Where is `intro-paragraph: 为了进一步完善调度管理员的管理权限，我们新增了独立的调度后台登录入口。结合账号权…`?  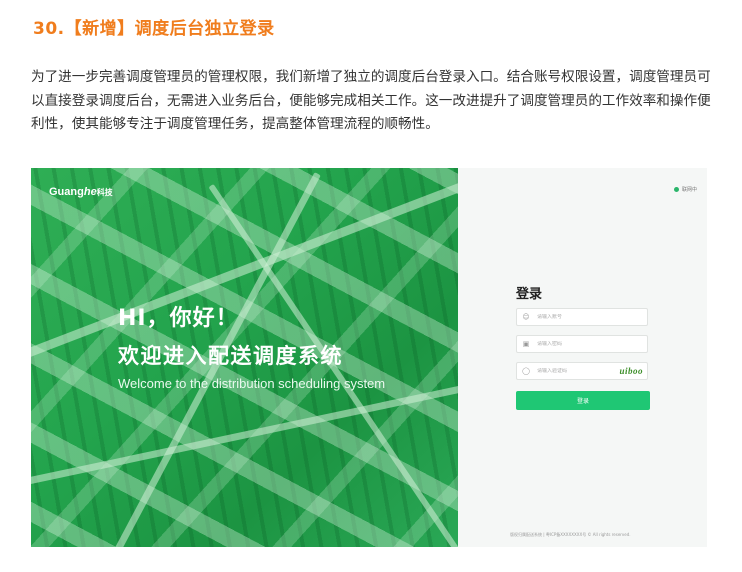 intro-paragraph: 为了进一步完善调度管理员的管理权限，我们新增了独立的调度后台登录入口。结合账号权… is located at coordinates (371, 100).